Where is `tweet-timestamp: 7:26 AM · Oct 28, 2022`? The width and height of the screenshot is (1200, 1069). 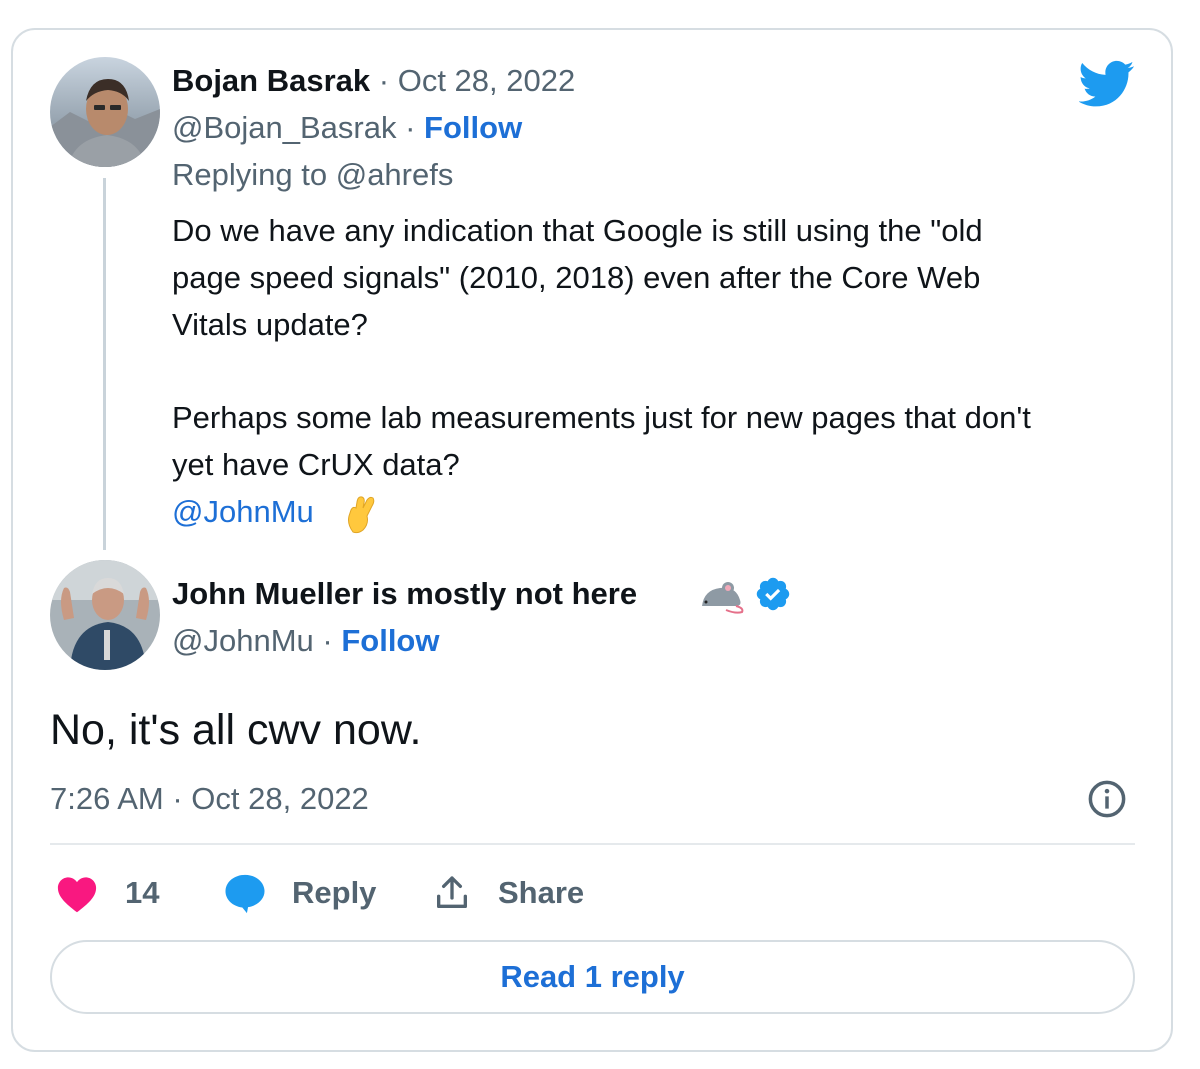 tweet-timestamp: 7:26 AM · Oct 28, 2022 is located at coordinates (209, 799).